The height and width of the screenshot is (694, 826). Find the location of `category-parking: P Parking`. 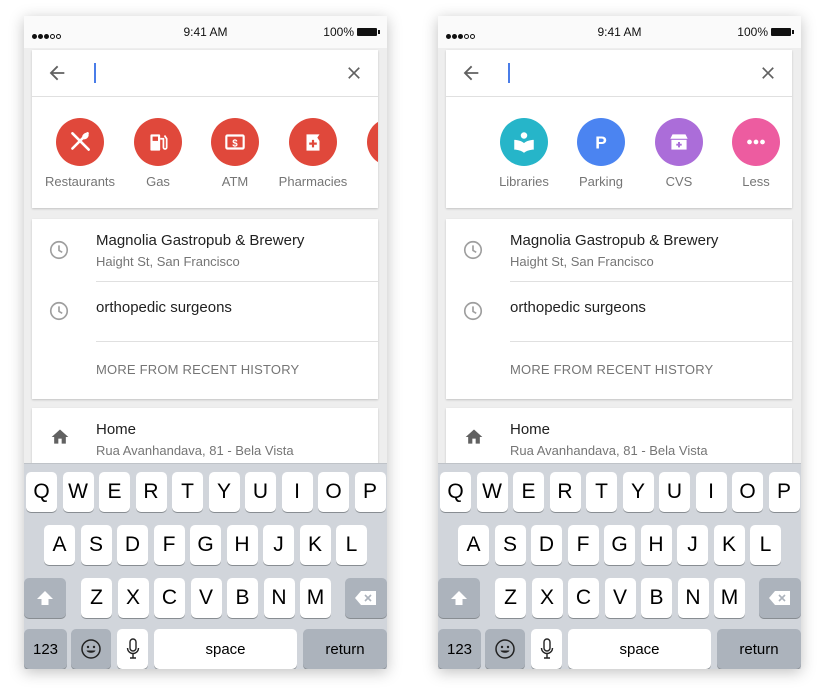

category-parking: P Parking is located at coordinates (601, 153).